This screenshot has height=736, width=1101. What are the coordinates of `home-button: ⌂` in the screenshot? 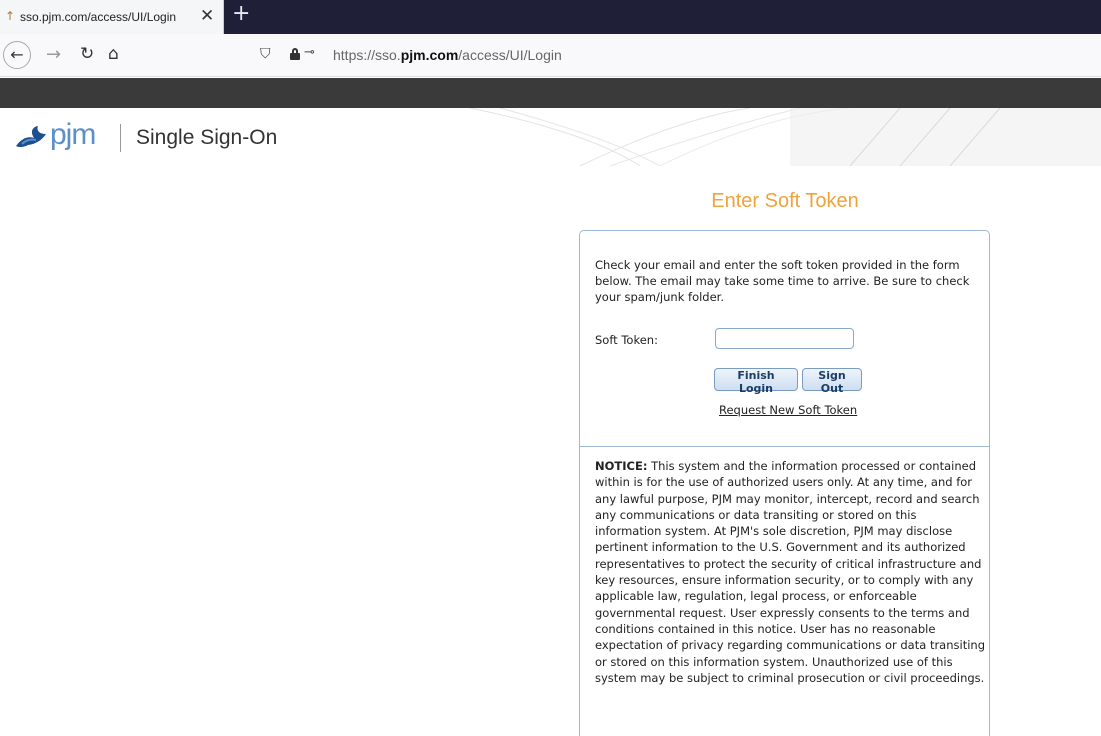 It's located at (113, 54).